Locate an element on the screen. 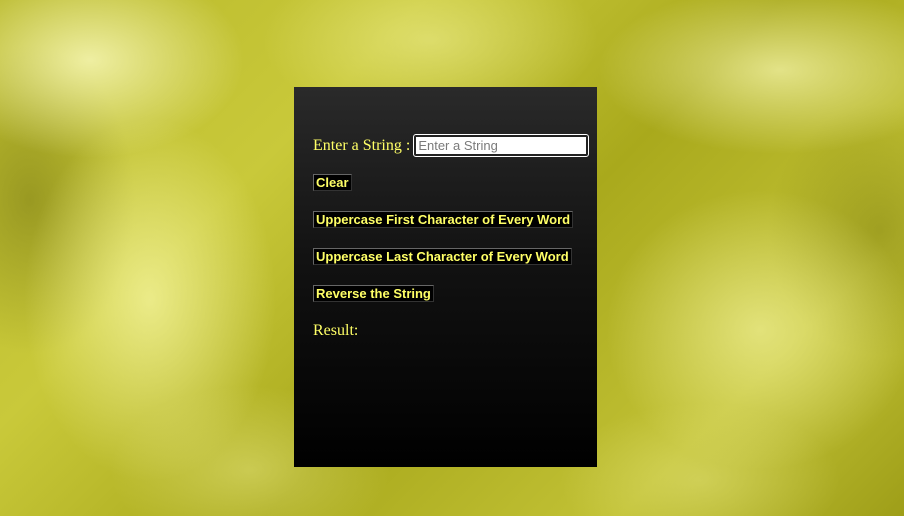 The width and height of the screenshot is (904, 516). reverse-string-button: Reverse the String is located at coordinates (373, 293).